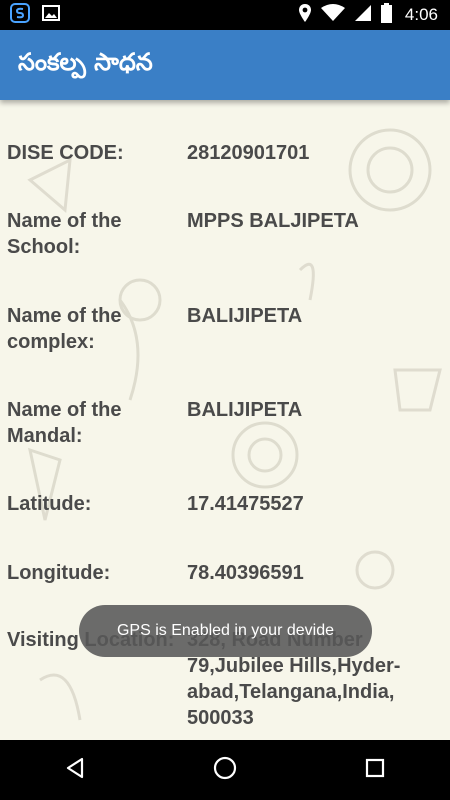  Describe the element at coordinates (64, 234) in the screenshot. I see `field-label: Name of the School:` at that location.